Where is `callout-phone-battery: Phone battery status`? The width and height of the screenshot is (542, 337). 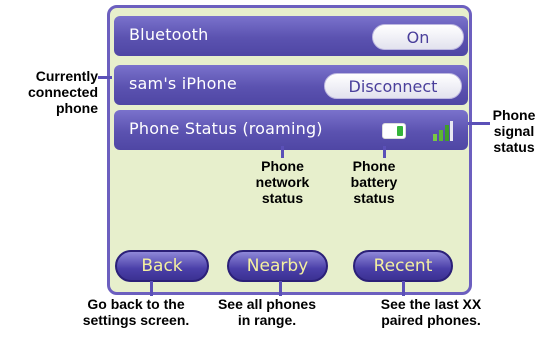
callout-phone-battery: Phone battery status is located at coordinates (374, 182).